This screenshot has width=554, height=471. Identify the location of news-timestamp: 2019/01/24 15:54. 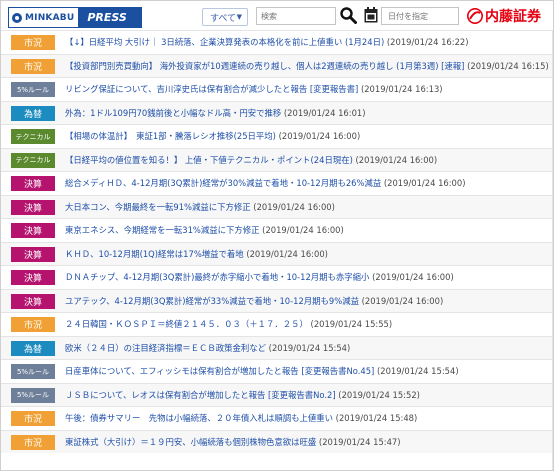
(418, 371).